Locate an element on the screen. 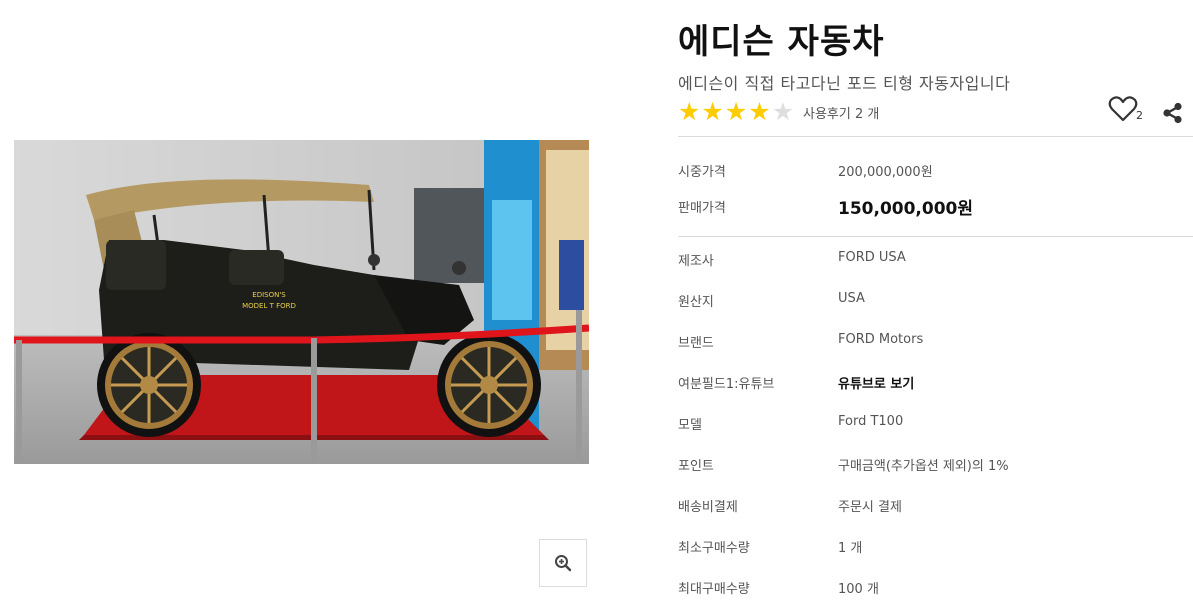 Image resolution: width=1193 pixels, height=611 pixels. star-empty-icon: ★ is located at coordinates (783, 111).